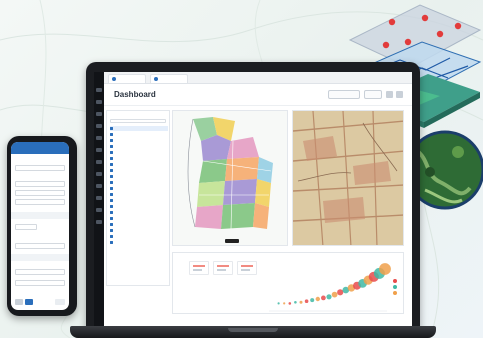  Describe the element at coordinates (114, 79) in the screenshot. I see `app-icon` at that location.